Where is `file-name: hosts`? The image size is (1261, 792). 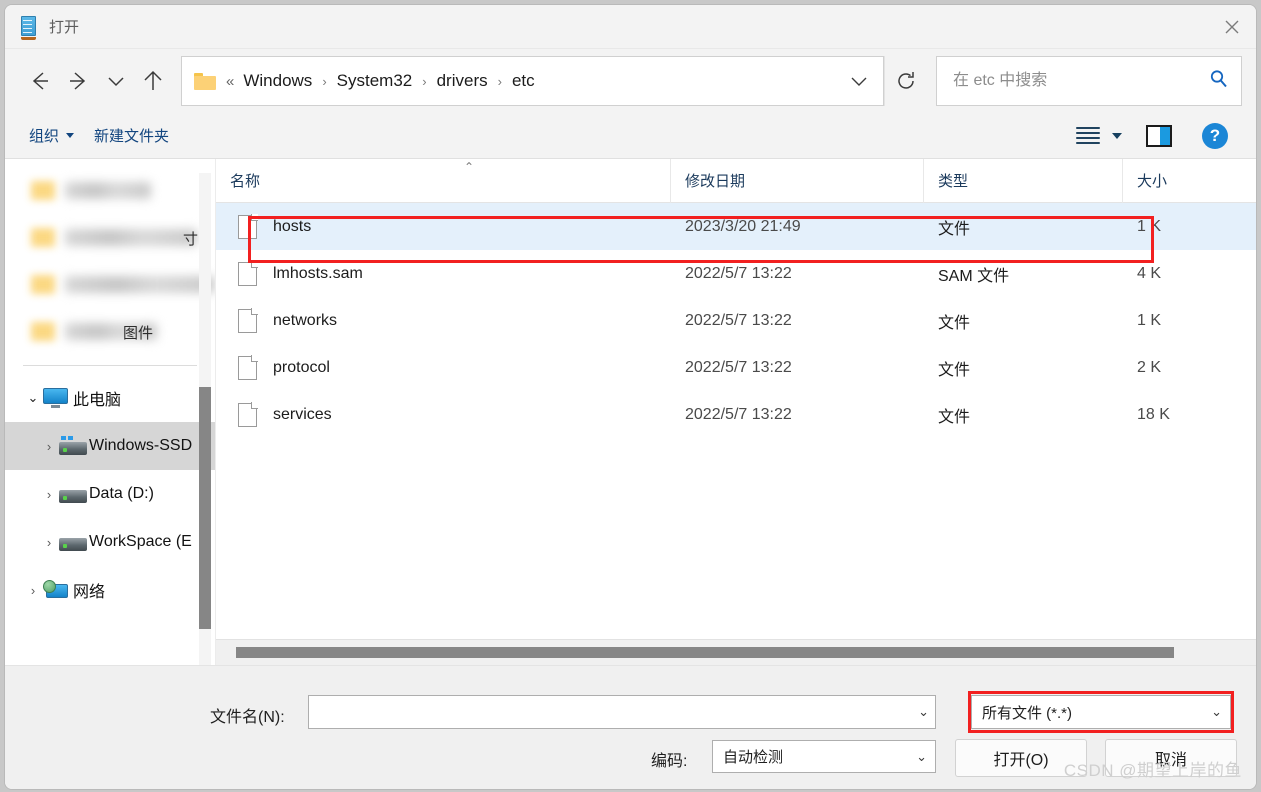
file-name: hosts is located at coordinates (292, 226).